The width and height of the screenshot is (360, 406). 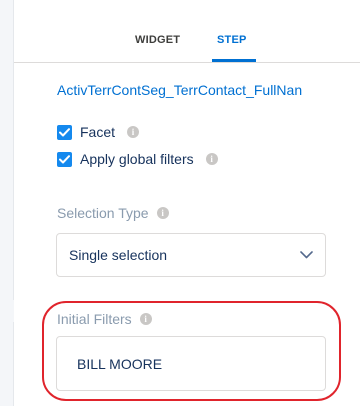 I want to click on panel-tabs: WIDGET STEP, so click(x=187, y=31).